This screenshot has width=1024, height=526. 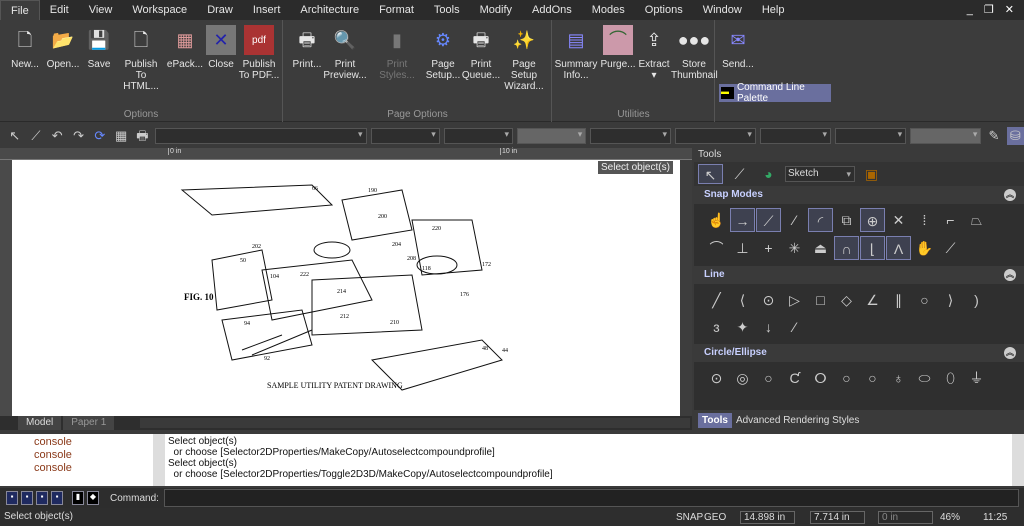 I want to click on circle-tan3-icon: ♁, so click(x=898, y=378).